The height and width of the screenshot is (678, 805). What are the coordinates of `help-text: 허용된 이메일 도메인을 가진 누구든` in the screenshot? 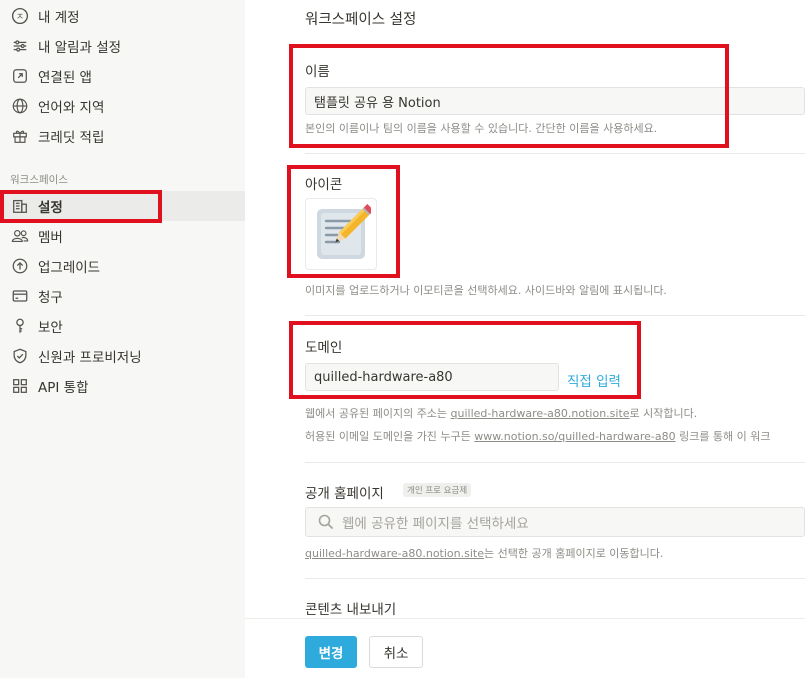 It's located at (390, 436).